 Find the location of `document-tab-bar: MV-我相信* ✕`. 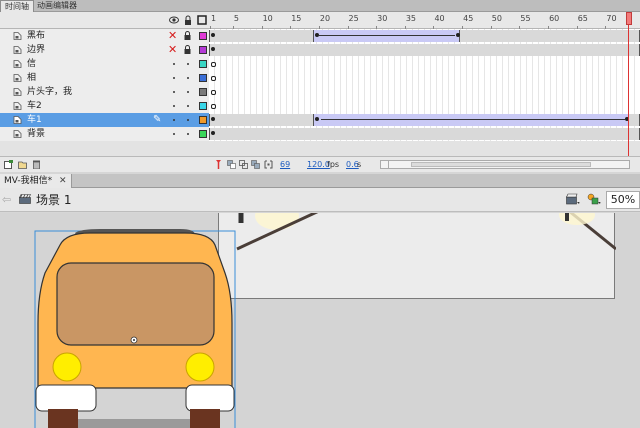

document-tab-bar: MV-我相信* ✕ is located at coordinates (320, 181).